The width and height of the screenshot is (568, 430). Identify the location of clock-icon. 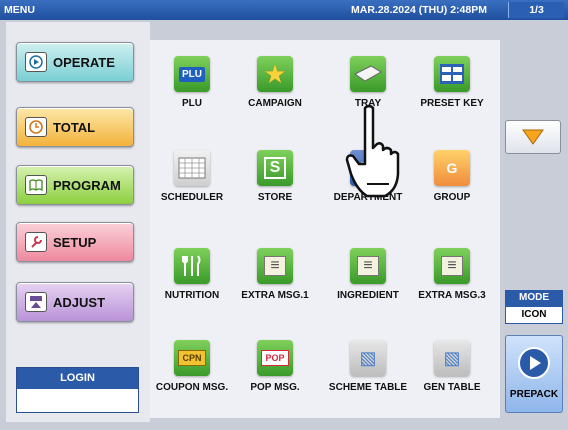
(36, 127).